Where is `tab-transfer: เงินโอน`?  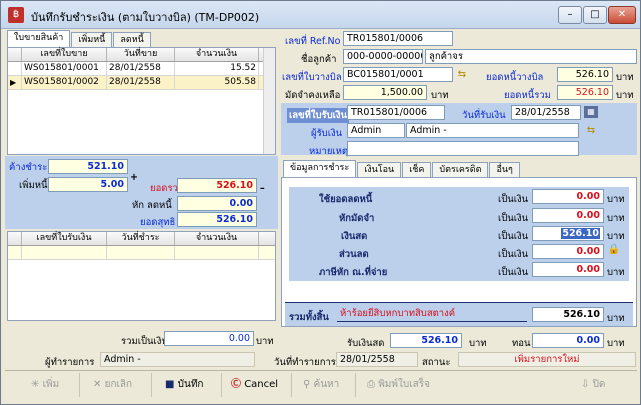 tab-transfer: เงินโอน is located at coordinates (379, 169).